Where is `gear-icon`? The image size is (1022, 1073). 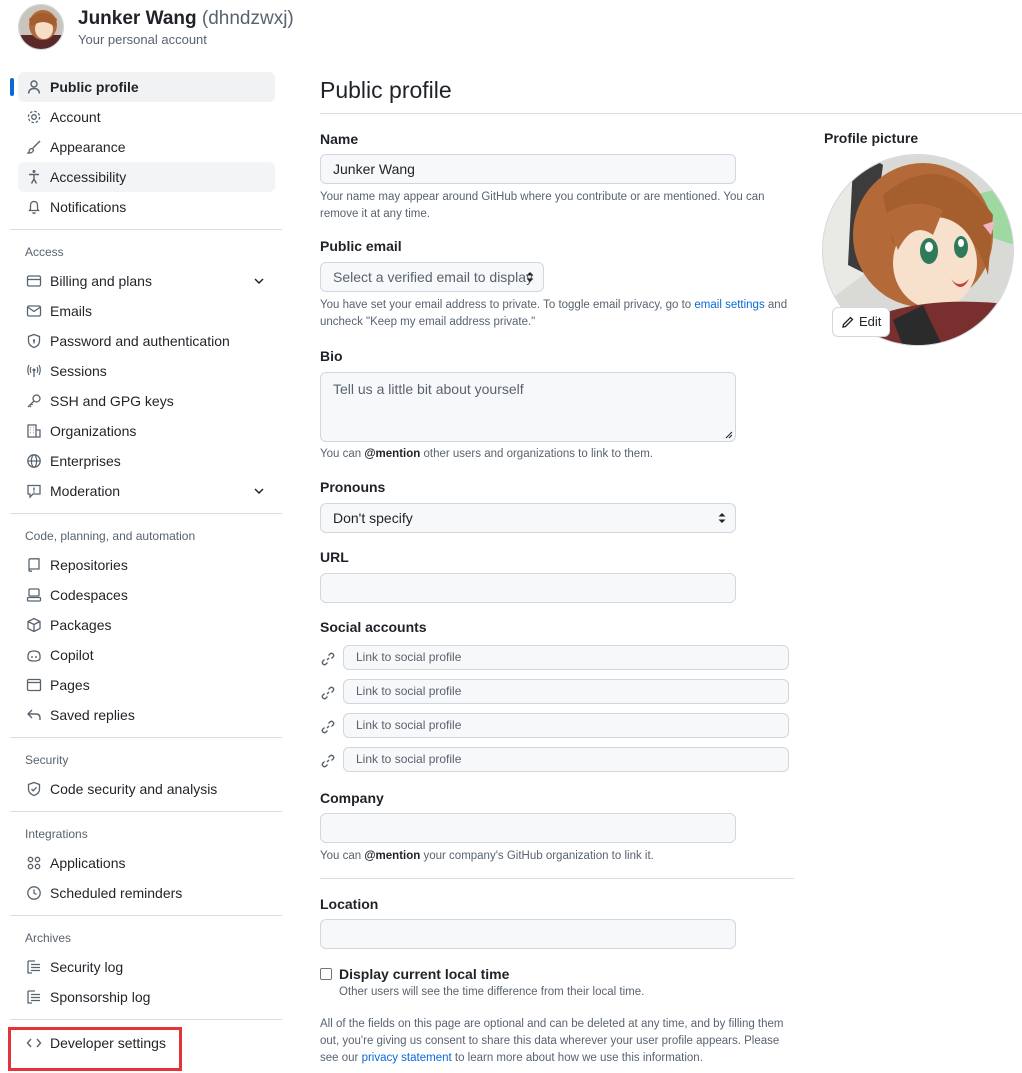
gear-icon is located at coordinates (34, 117).